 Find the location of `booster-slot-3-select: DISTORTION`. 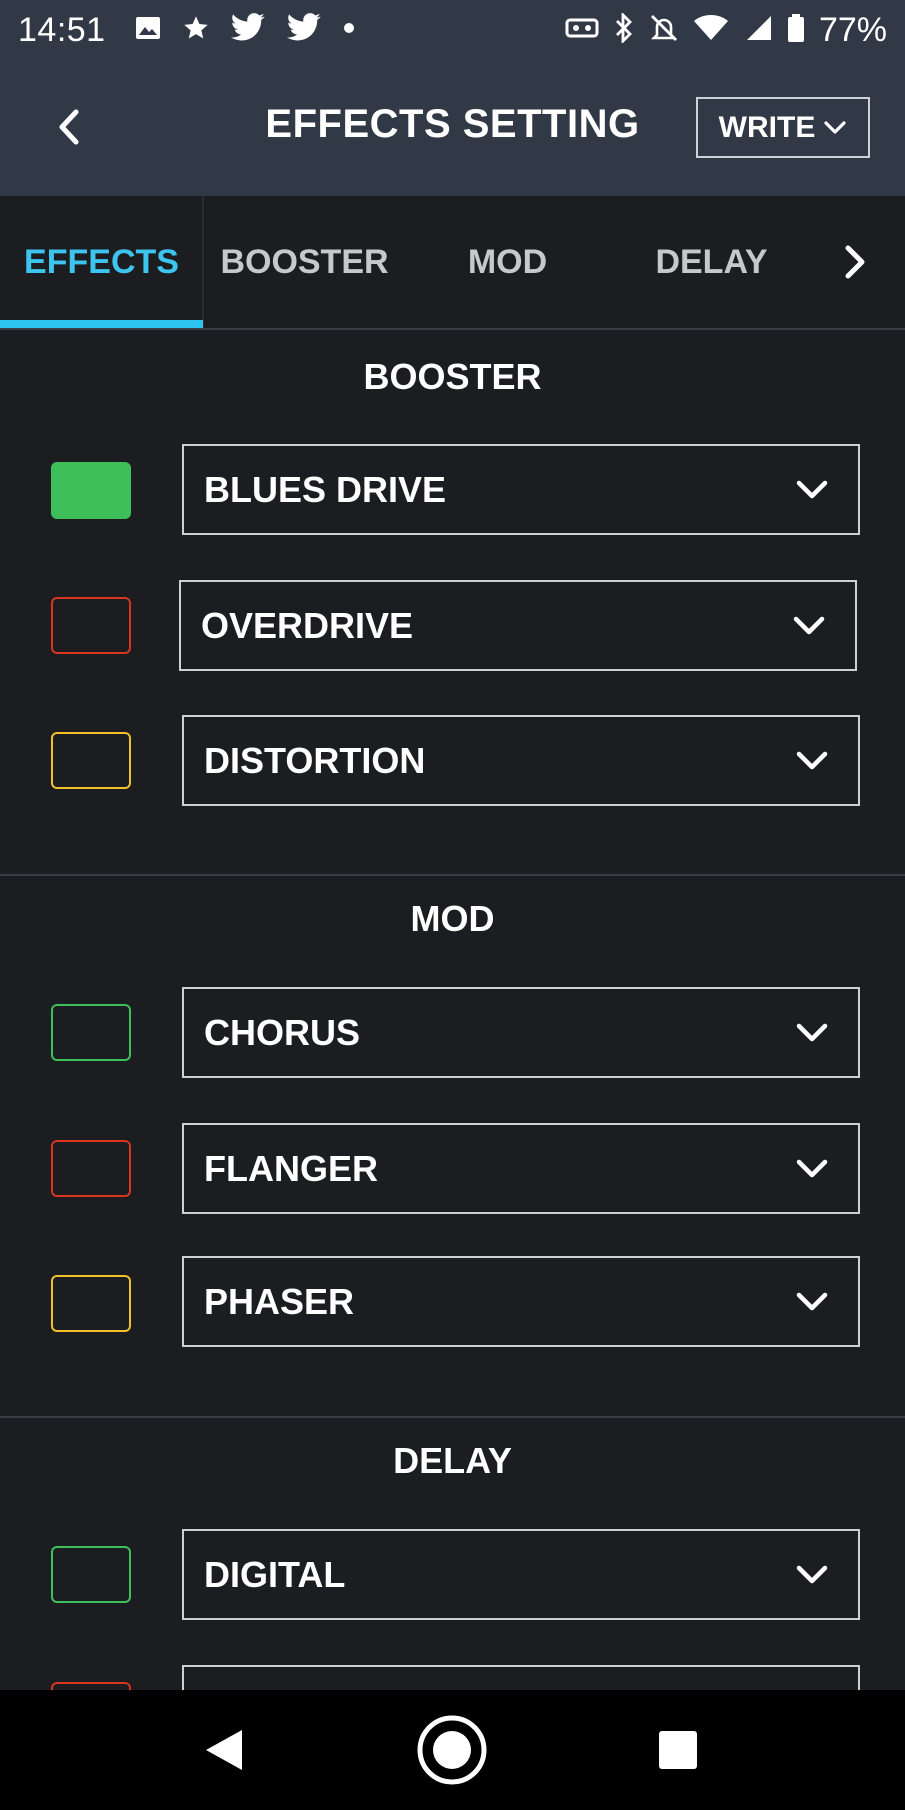

booster-slot-3-select: DISTORTION is located at coordinates (521, 760).